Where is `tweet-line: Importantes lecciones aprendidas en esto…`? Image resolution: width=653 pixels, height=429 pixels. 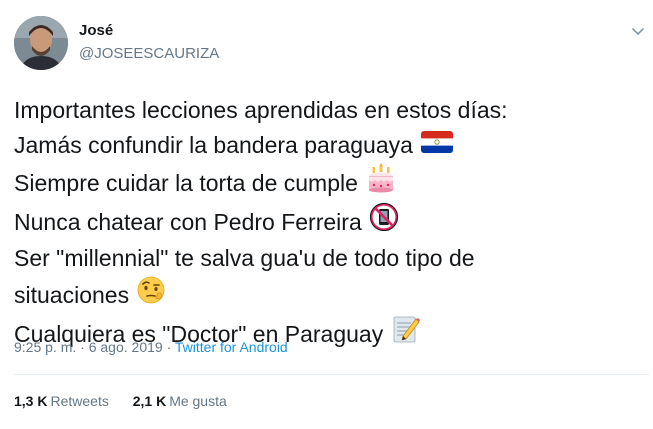
tweet-line: Importantes lecciones aprendidas en esto… is located at coordinates (324, 110).